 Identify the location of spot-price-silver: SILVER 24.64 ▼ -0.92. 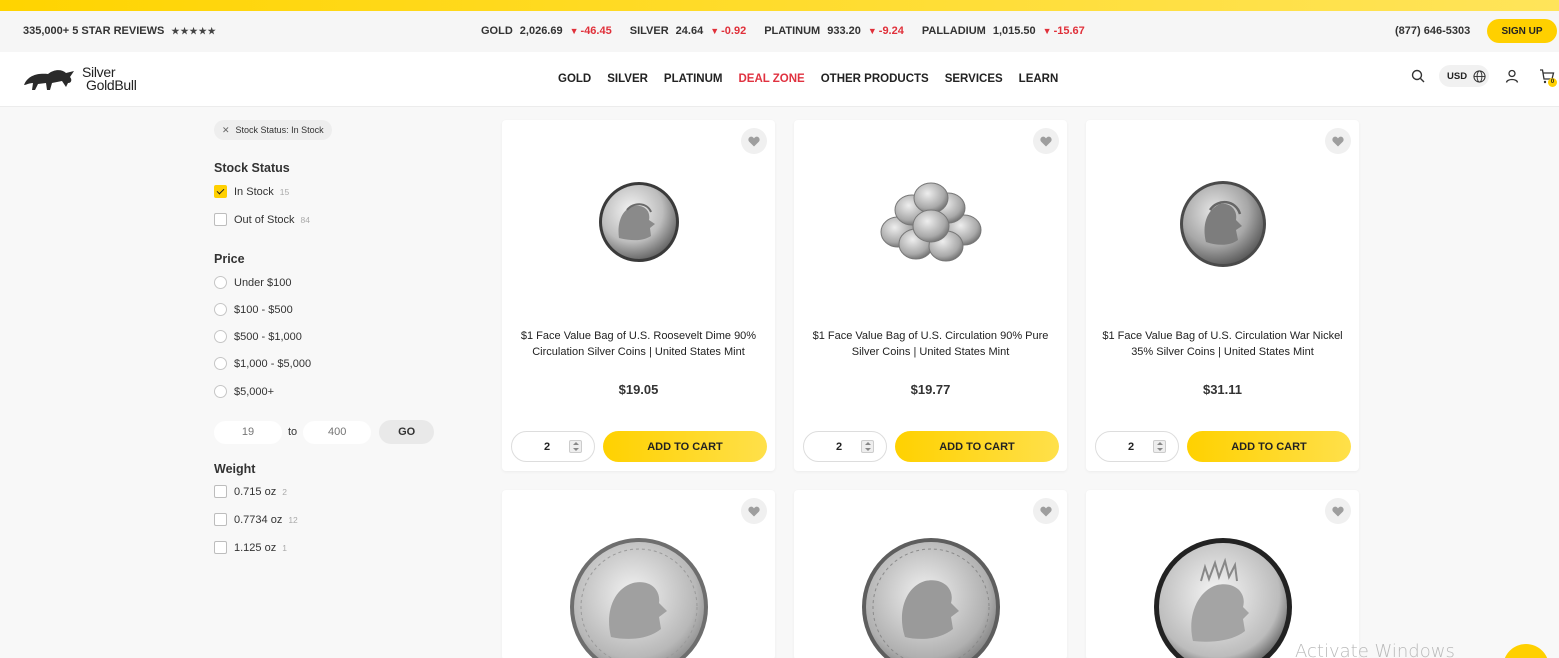
(688, 31).